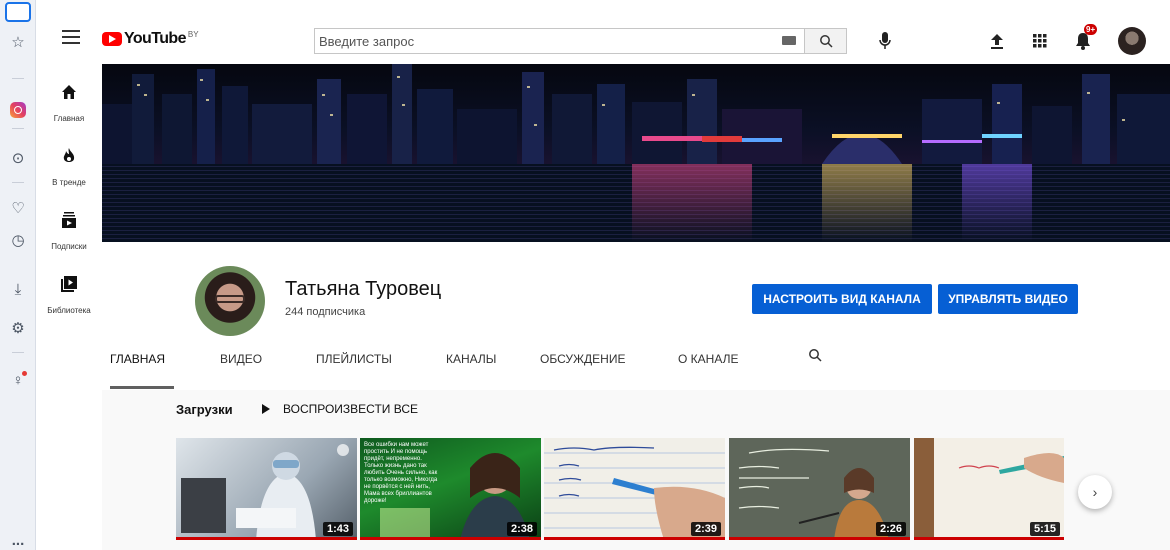 This screenshot has height=550, width=1170. I want to click on lightbulb-icon: ♀, so click(18, 380).